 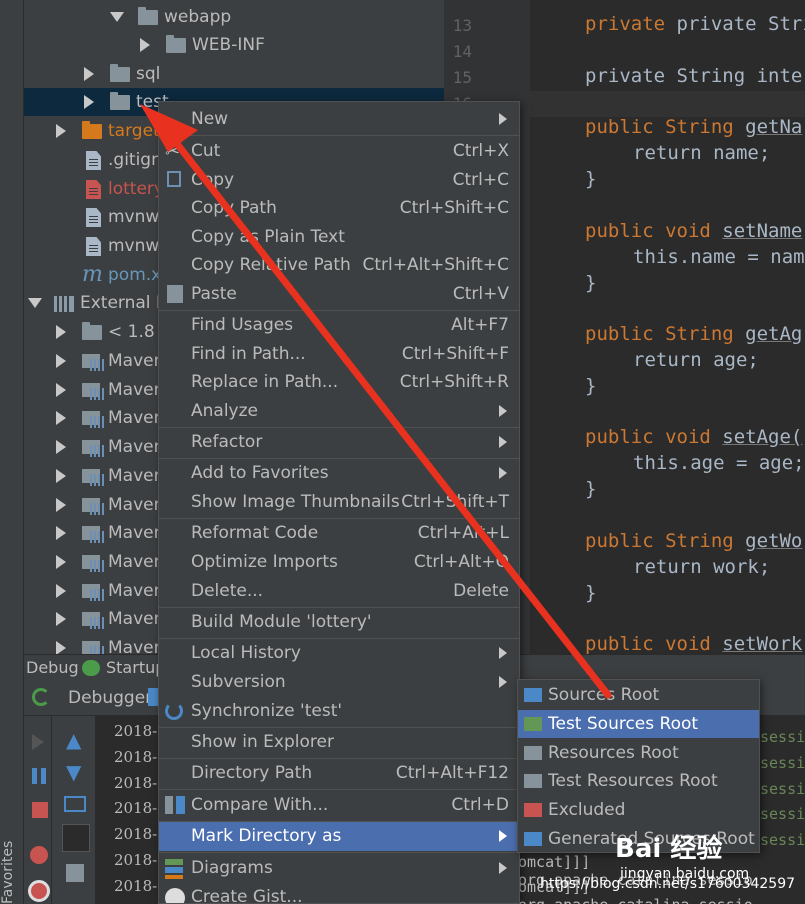 What do you see at coordinates (234, 17) in the screenshot?
I see `tree-node-webapp: webapp` at bounding box center [234, 17].